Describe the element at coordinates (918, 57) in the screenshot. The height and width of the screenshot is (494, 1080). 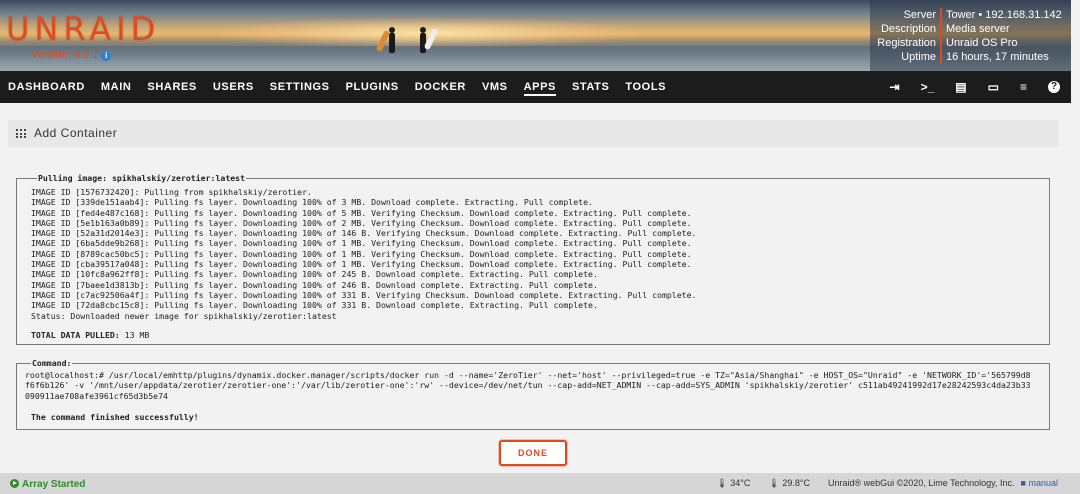
I see `uptime-label: Uptime` at that location.